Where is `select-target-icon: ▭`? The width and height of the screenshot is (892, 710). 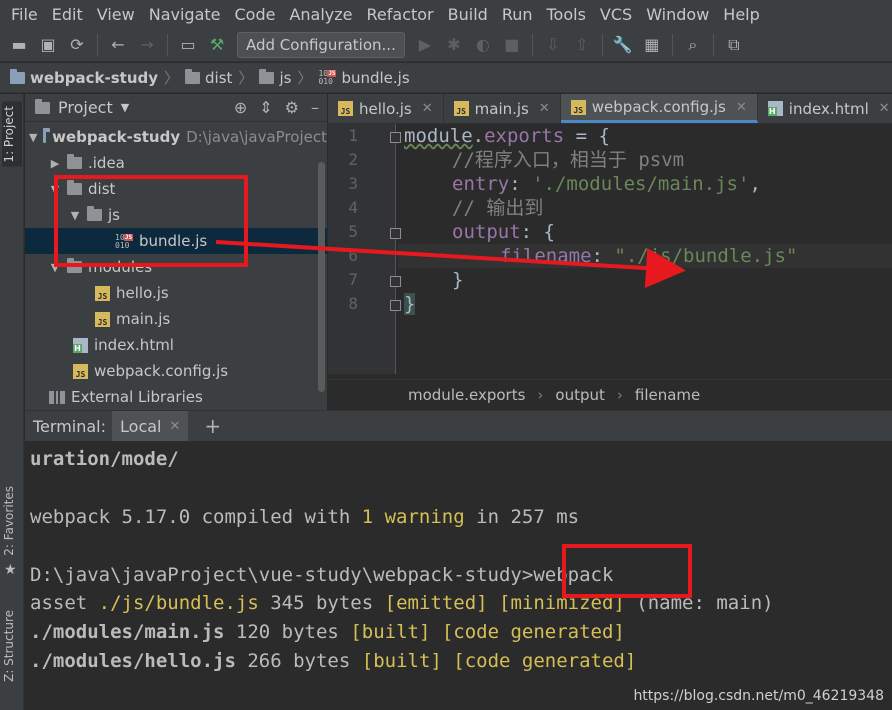
select-target-icon: ▭ is located at coordinates (188, 45).